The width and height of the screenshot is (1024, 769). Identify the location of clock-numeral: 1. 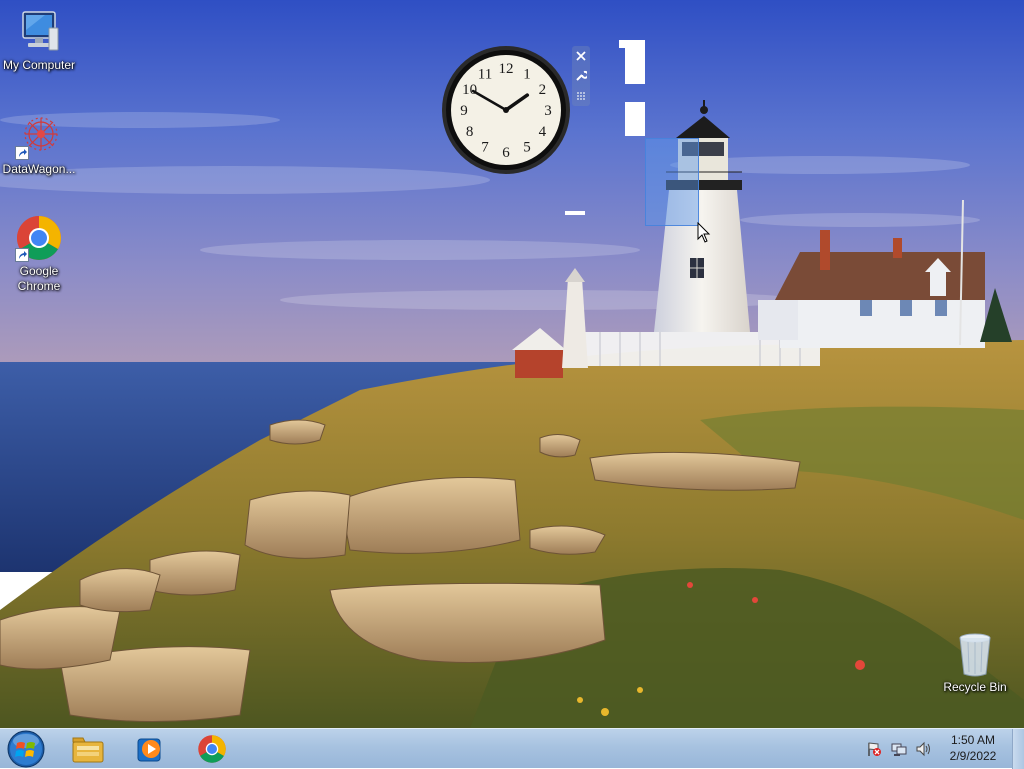
(527, 75).